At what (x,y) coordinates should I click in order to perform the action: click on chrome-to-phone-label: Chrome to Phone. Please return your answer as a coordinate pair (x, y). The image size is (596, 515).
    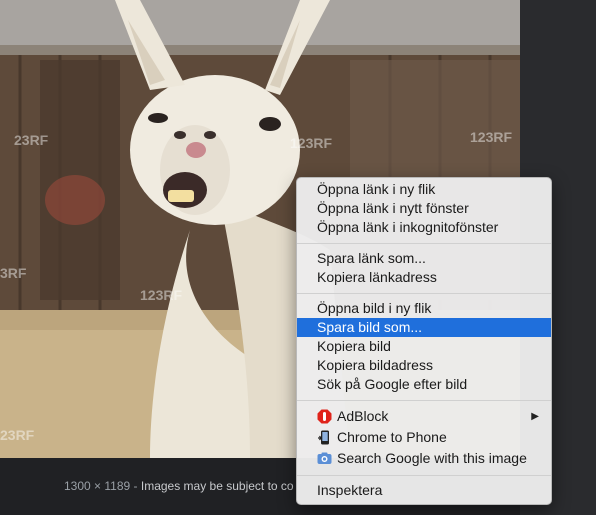
    Looking at the image, I should click on (392, 437).